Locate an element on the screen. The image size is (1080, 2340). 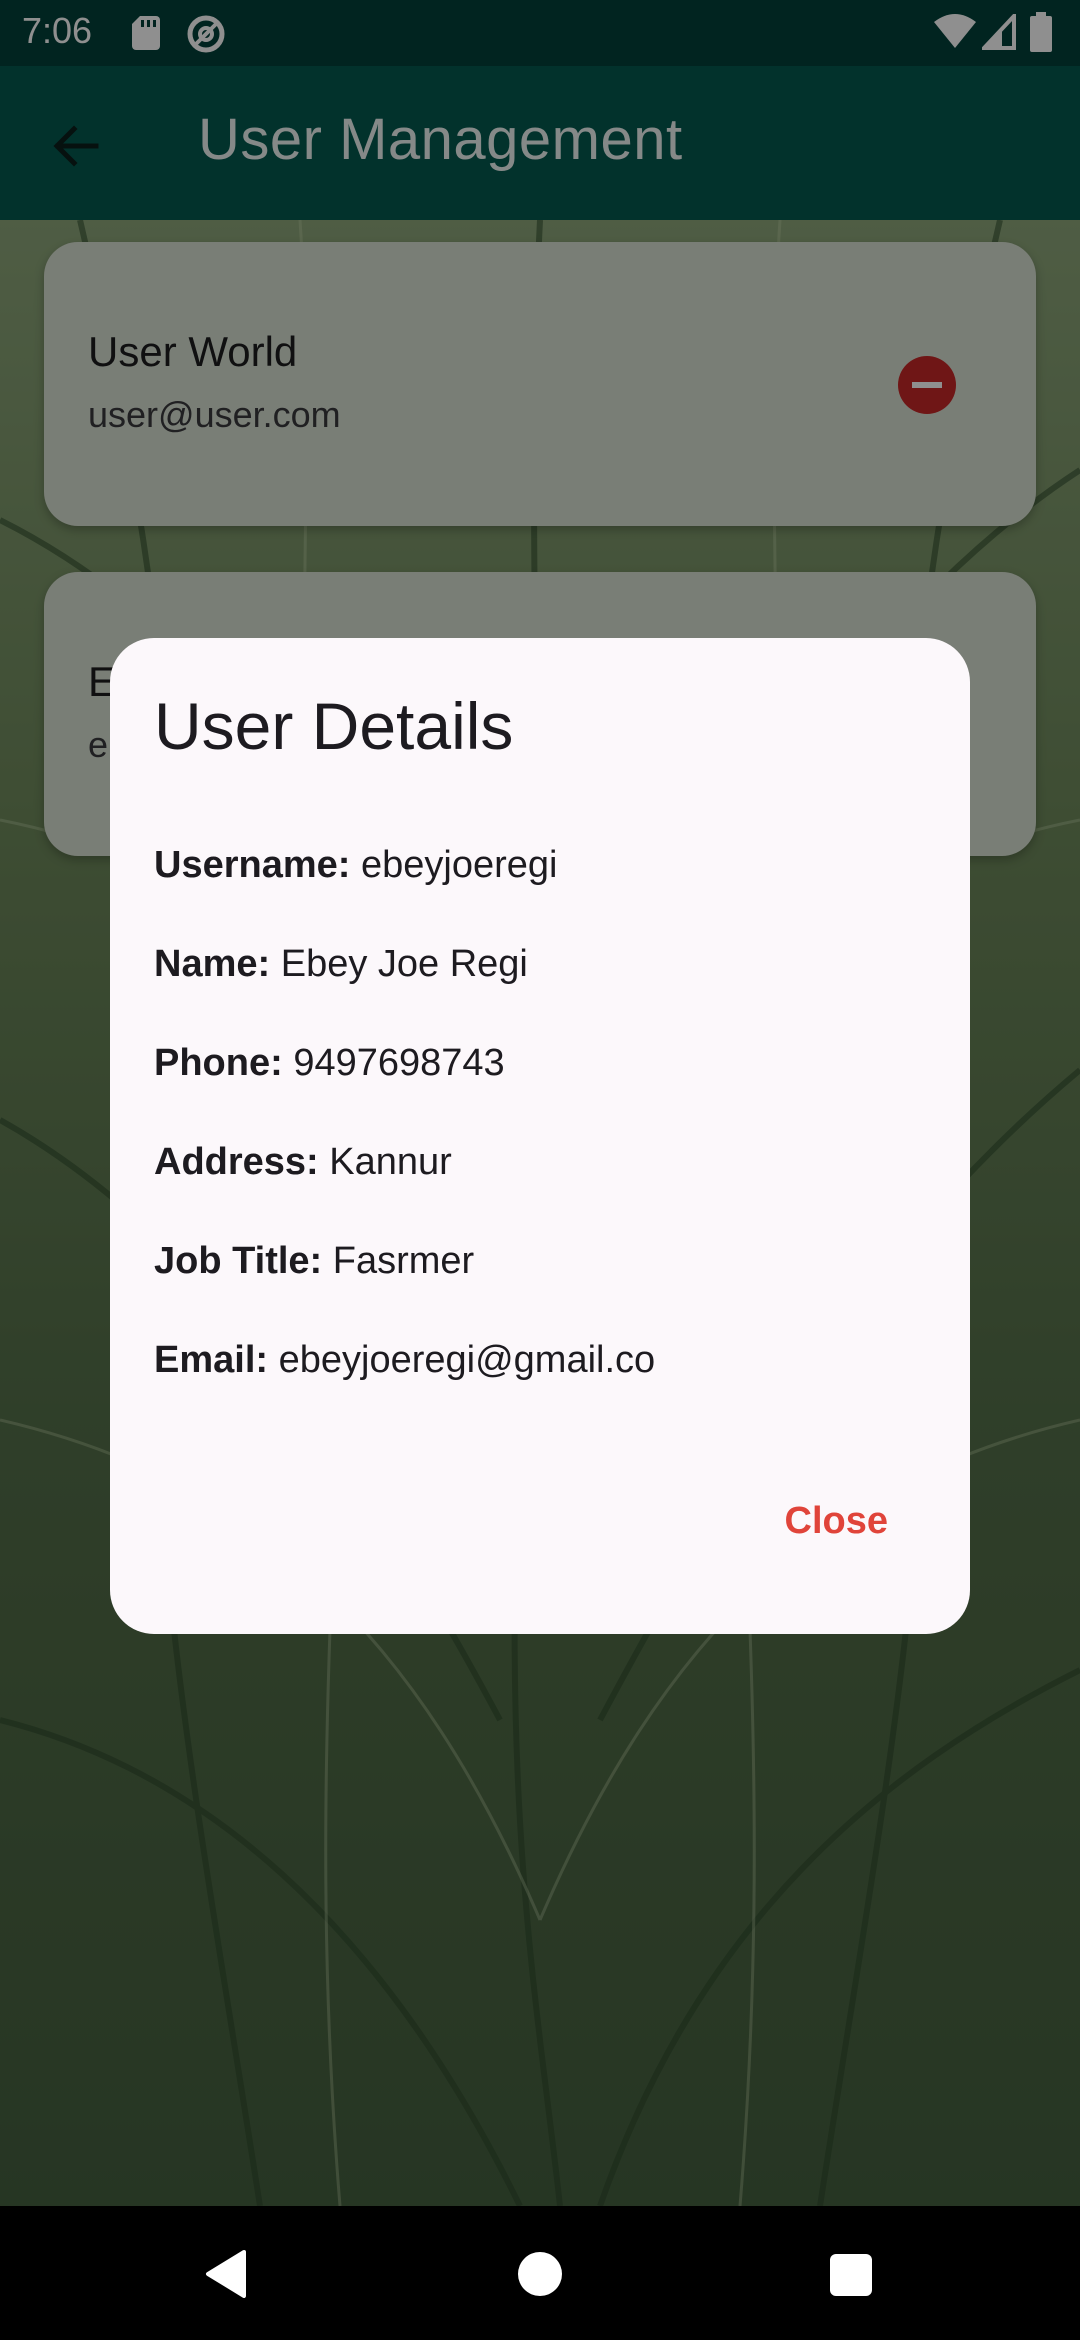
nav-recents-icon is located at coordinates (851, 2275).